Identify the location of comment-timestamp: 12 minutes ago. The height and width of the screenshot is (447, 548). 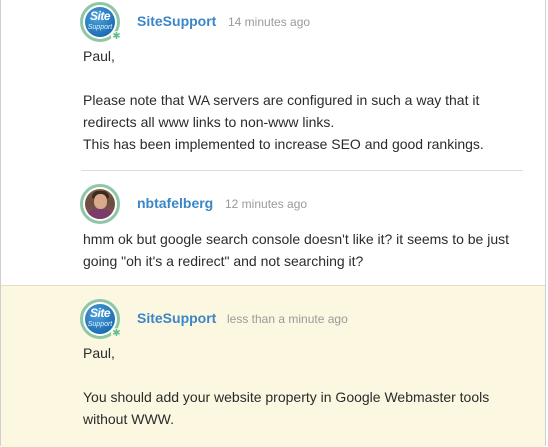
(266, 204).